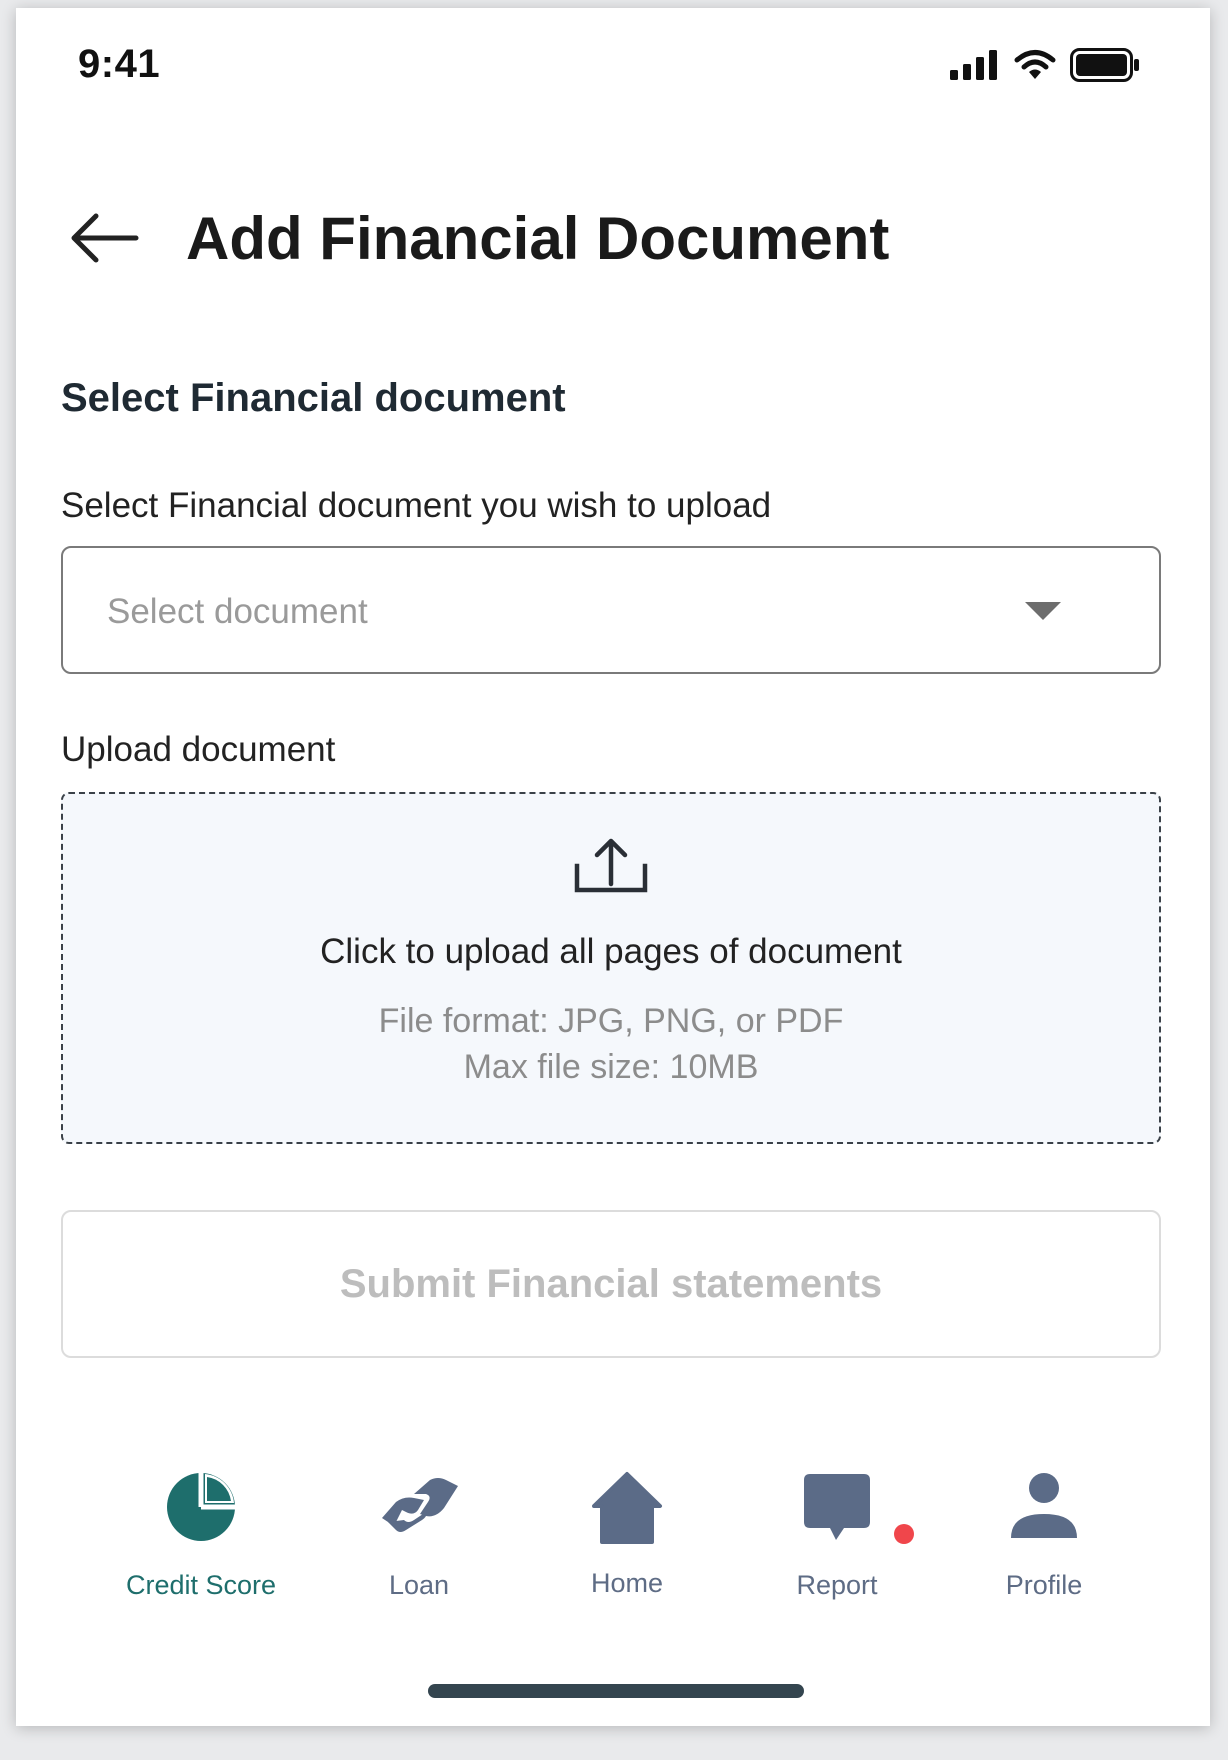  I want to click on page-title: Add Financial Document, so click(538, 238).